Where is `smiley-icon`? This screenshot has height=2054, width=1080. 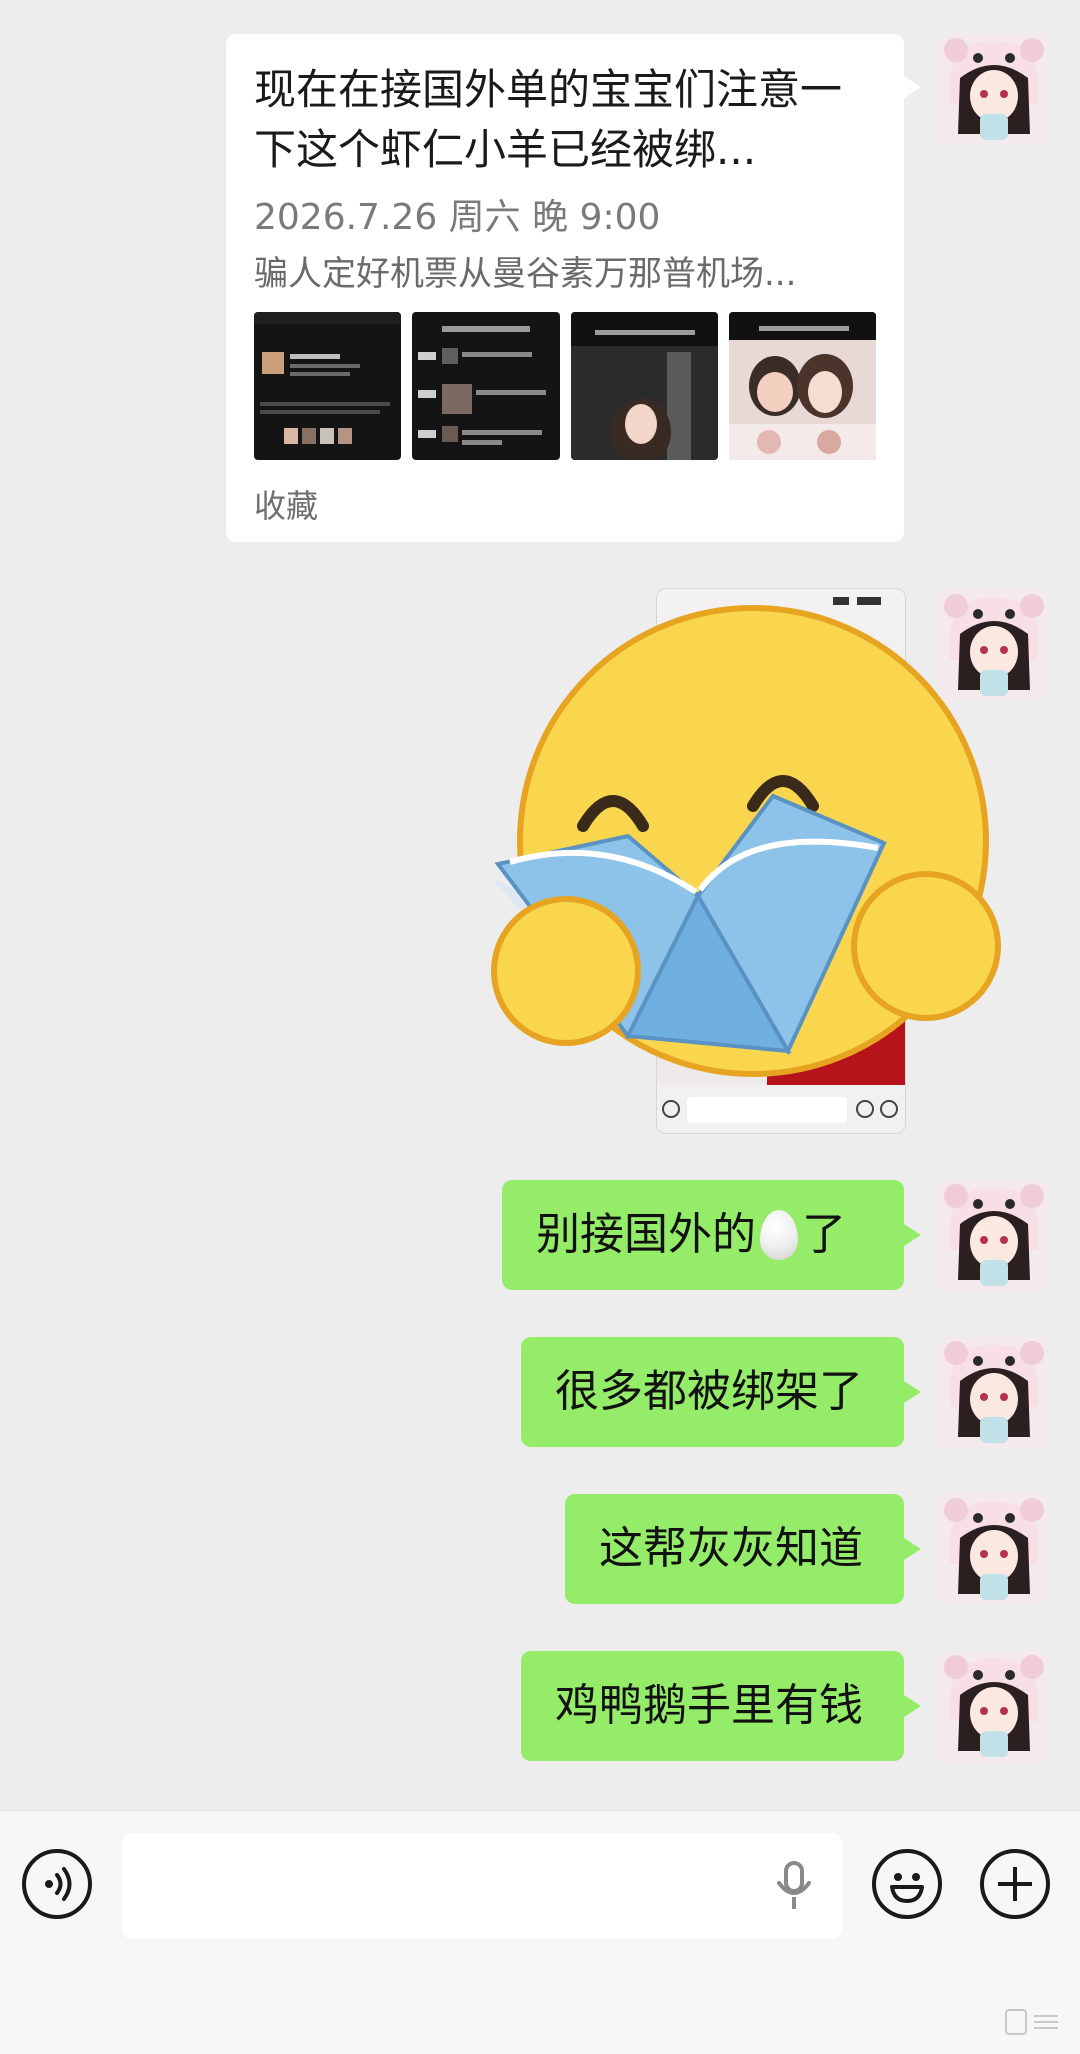 smiley-icon is located at coordinates (907, 1888).